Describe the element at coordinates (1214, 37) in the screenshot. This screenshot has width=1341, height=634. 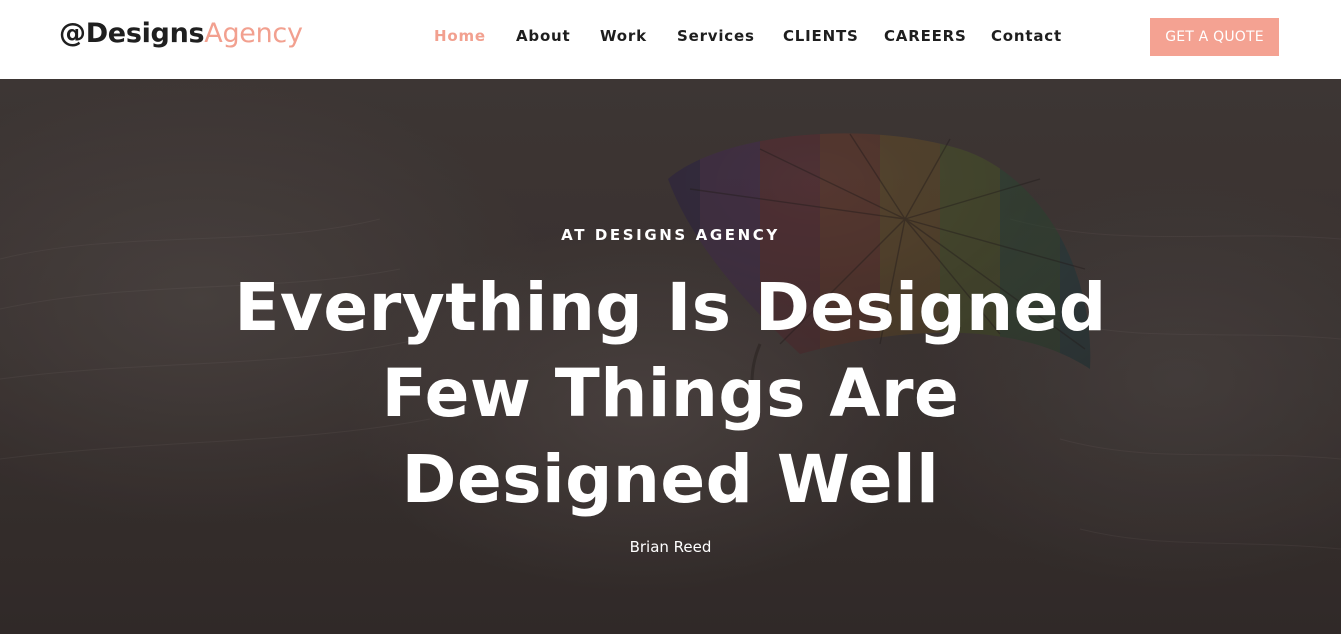
I see `get-a-quote-button: GET A QUOTE` at that location.